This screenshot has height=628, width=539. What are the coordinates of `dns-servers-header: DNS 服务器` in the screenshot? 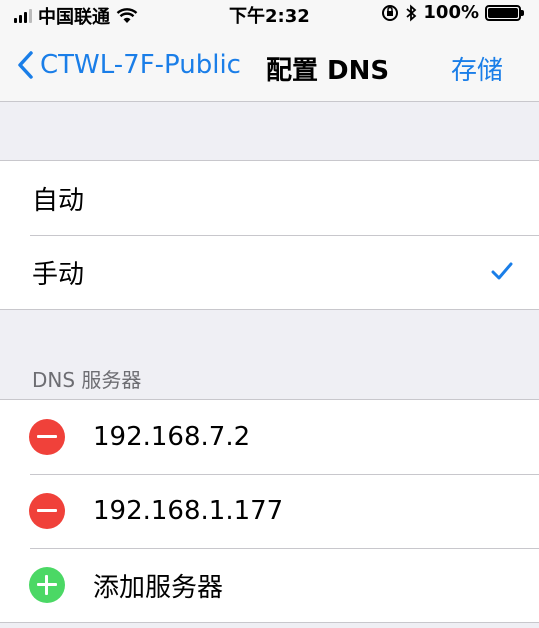 It's located at (87, 380).